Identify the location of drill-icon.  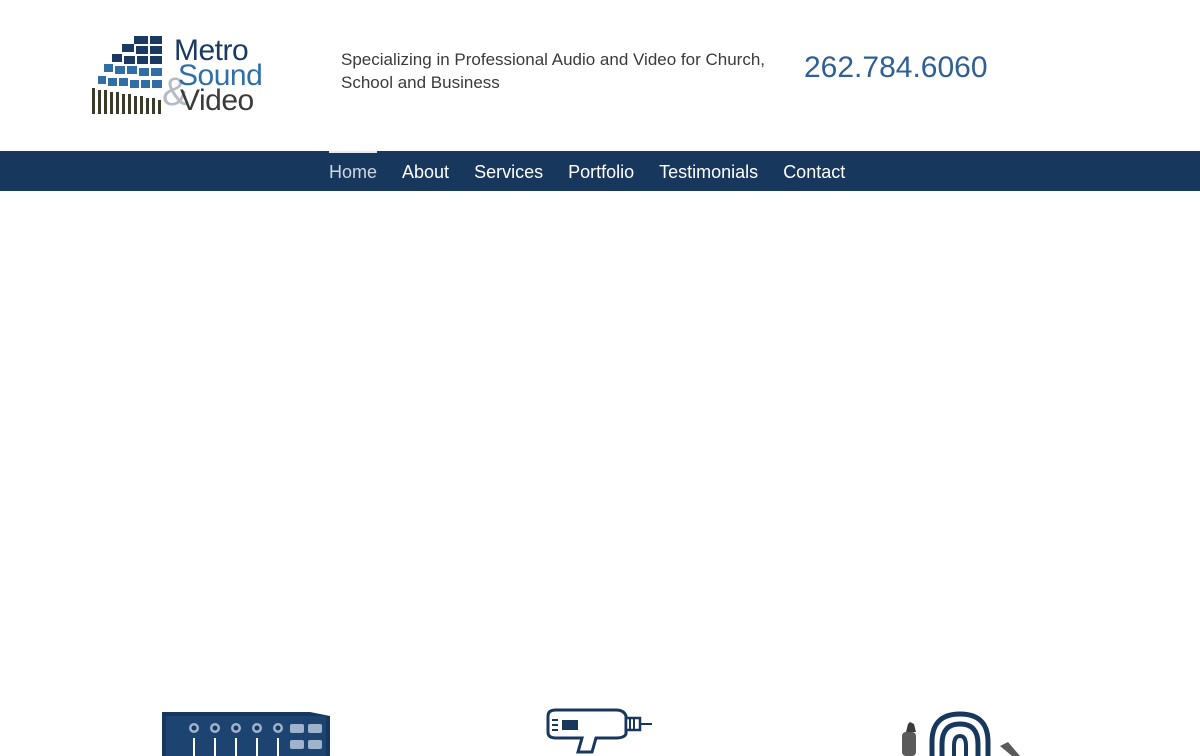
(599, 731).